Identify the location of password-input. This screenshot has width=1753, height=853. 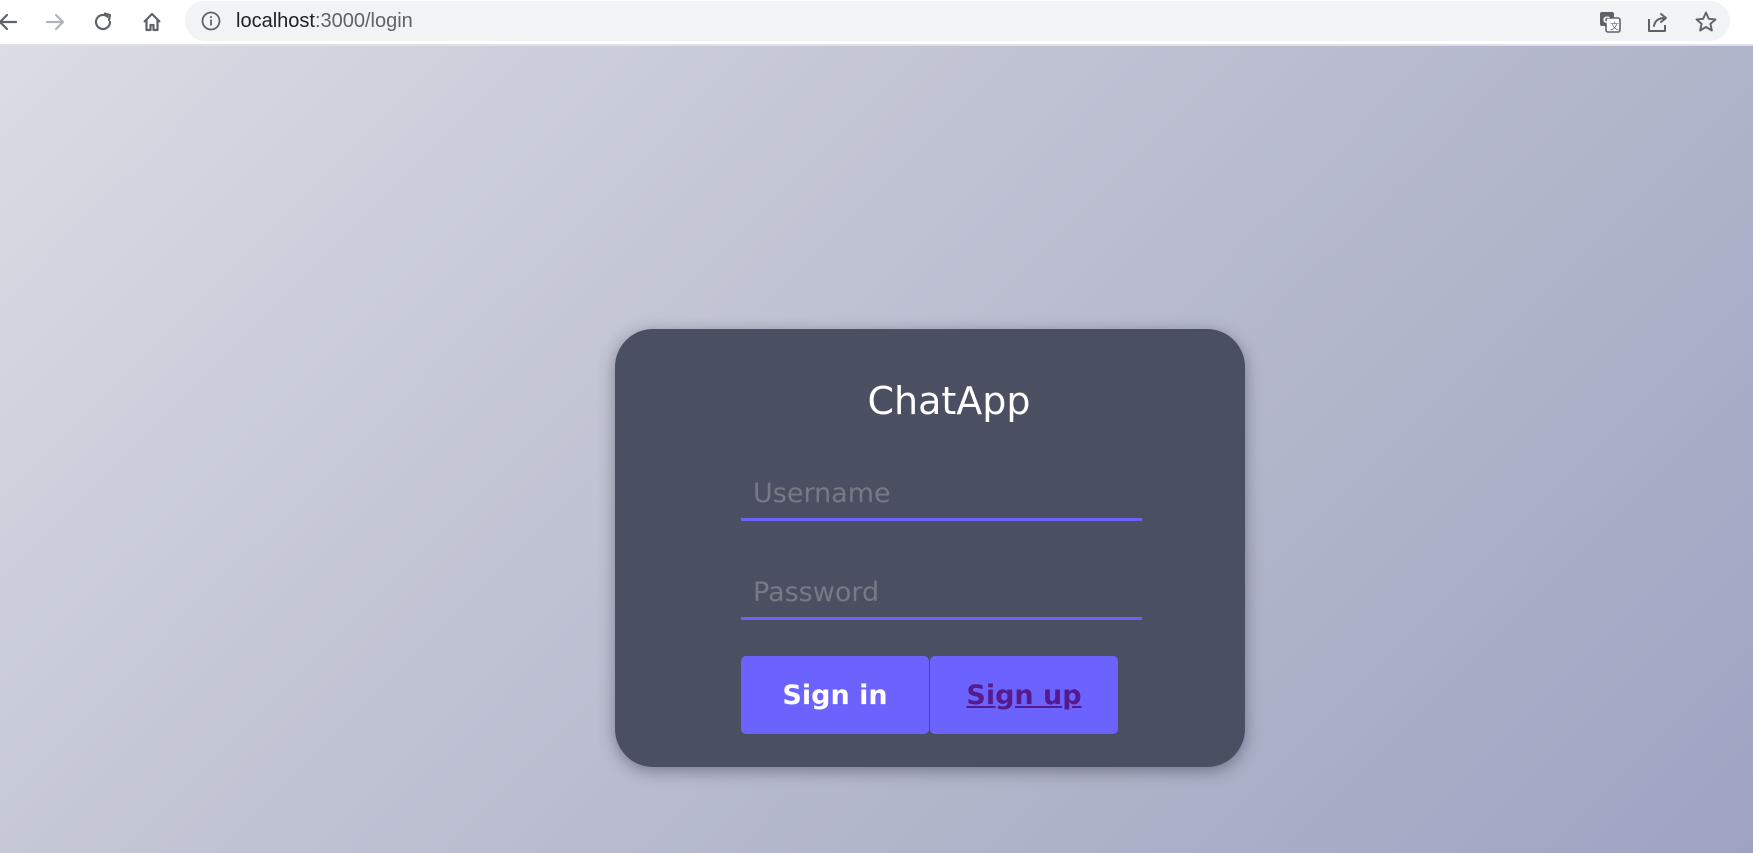
(941, 594).